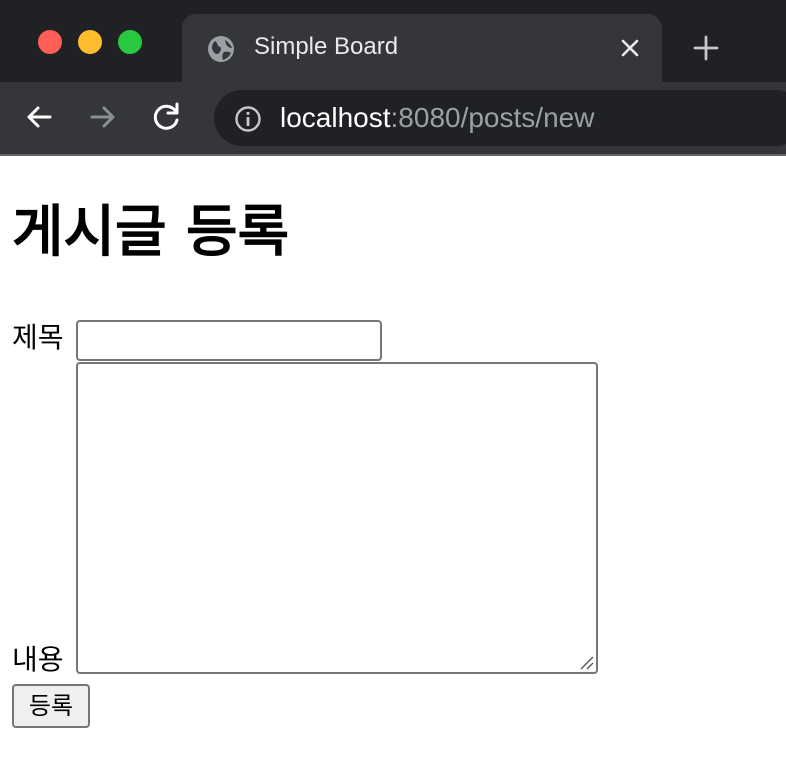 Image resolution: width=786 pixels, height=776 pixels. I want to click on title-input, so click(229, 340).